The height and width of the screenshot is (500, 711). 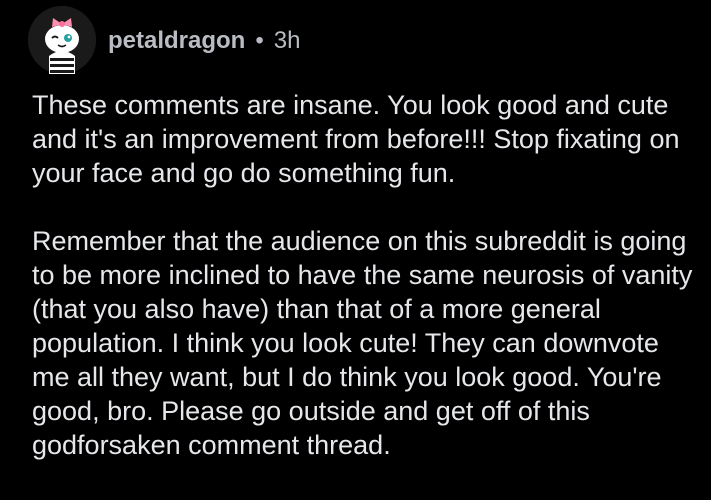 I want to click on snoo-avatar-icon, so click(x=62, y=40).